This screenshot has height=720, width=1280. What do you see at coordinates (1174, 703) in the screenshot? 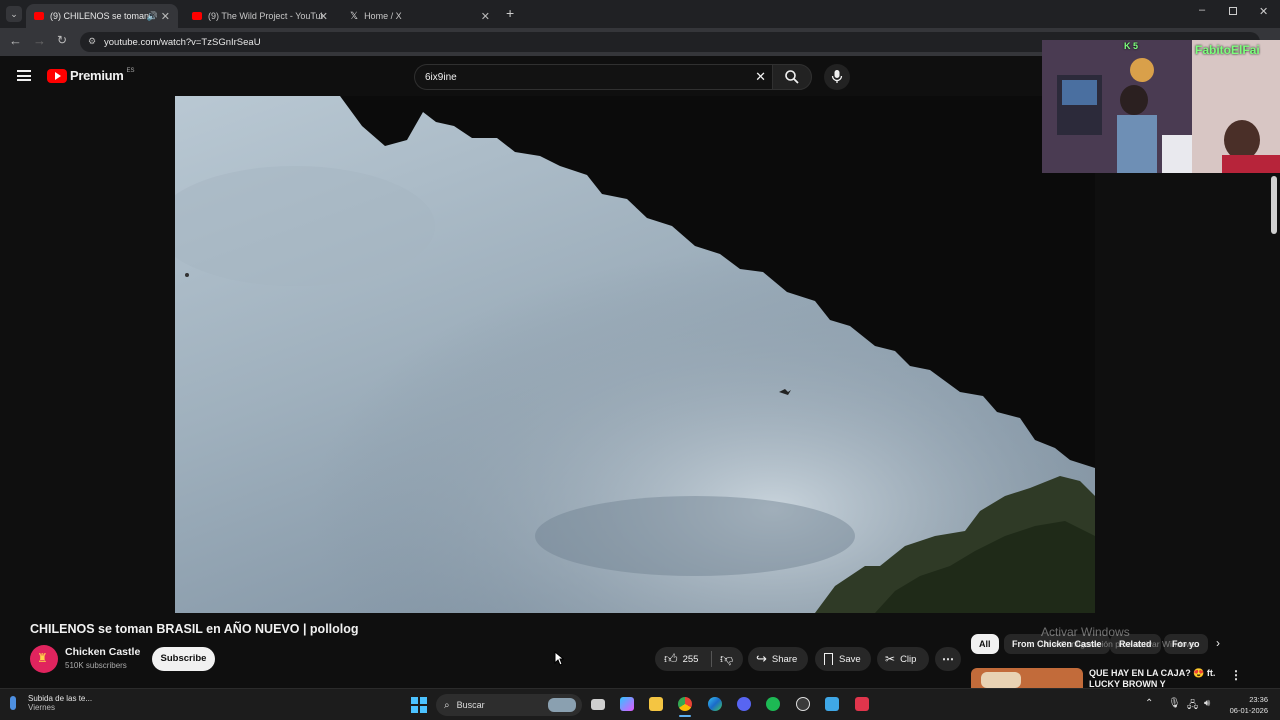
I see `tray-microphone-icon: 🎙︎` at bounding box center [1174, 703].